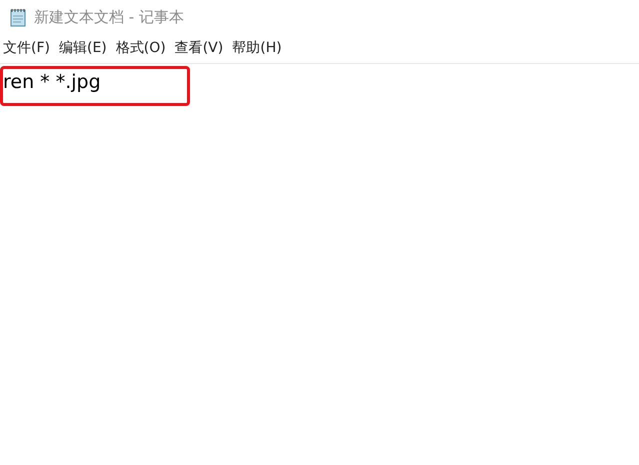 This screenshot has height=465, width=639. I want to click on menu-item: 编辑(E), so click(83, 48).